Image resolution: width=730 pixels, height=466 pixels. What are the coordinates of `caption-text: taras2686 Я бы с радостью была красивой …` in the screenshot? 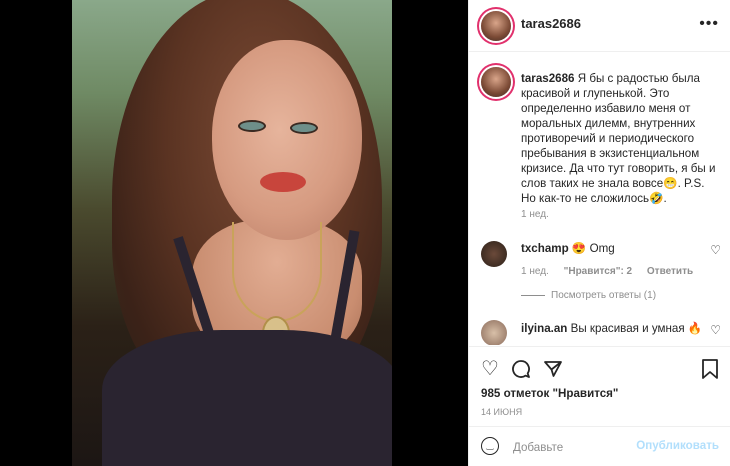 It's located at (621, 138).